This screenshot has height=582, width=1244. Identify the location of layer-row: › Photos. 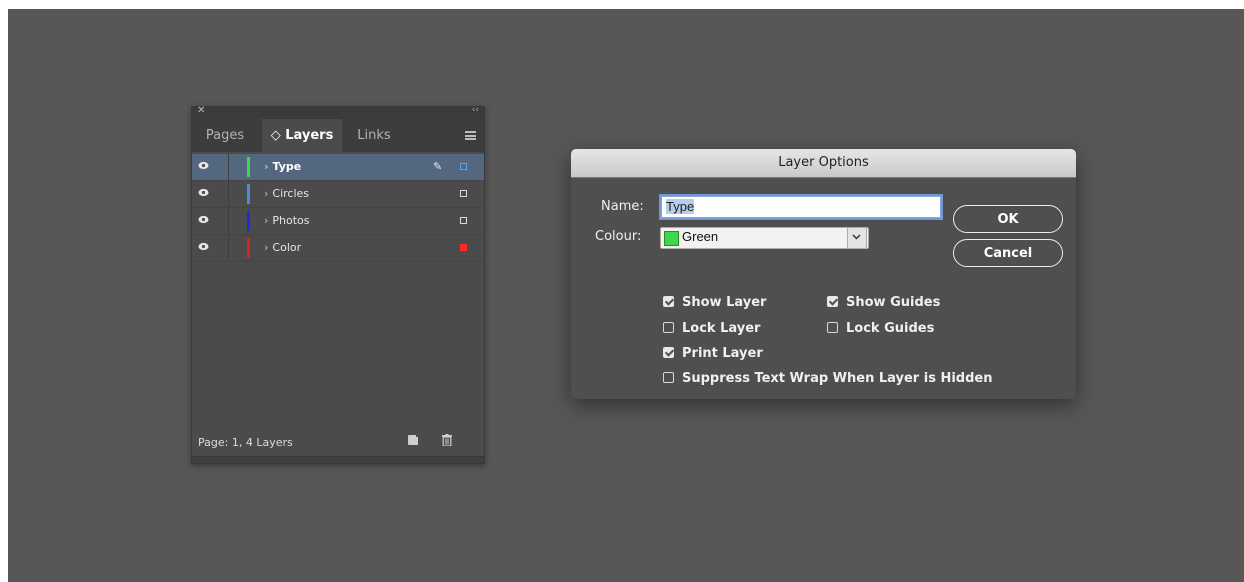
(338, 221).